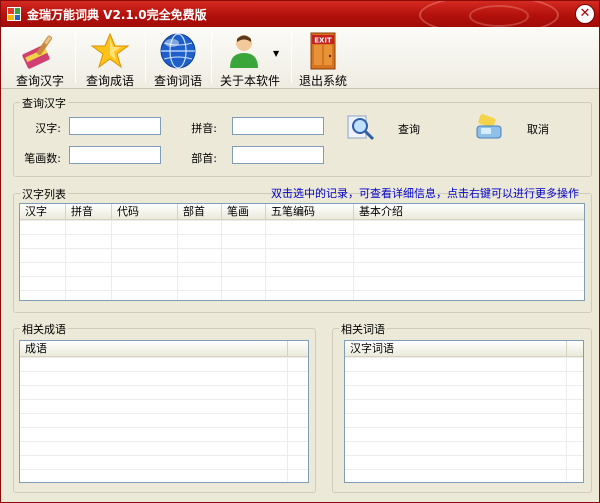  Describe the element at coordinates (115, 155) in the screenshot. I see `stroke-count-input` at that location.